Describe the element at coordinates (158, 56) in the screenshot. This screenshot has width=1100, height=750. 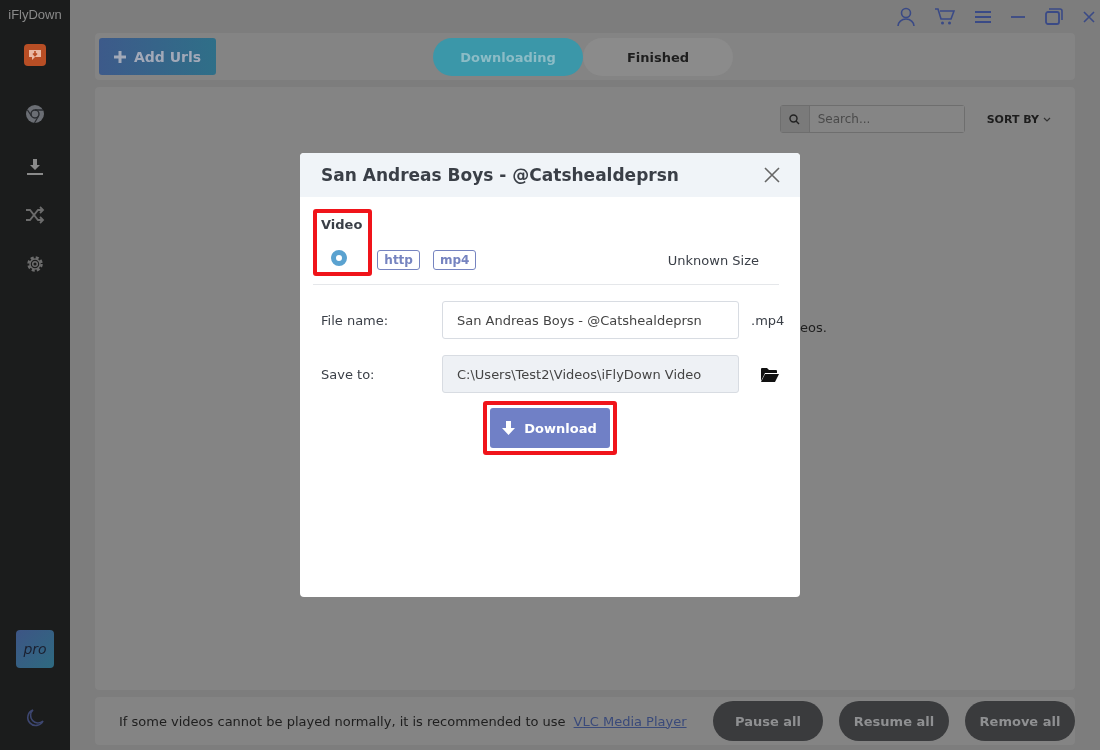
I see `add-urls-button: Add Urls` at that location.